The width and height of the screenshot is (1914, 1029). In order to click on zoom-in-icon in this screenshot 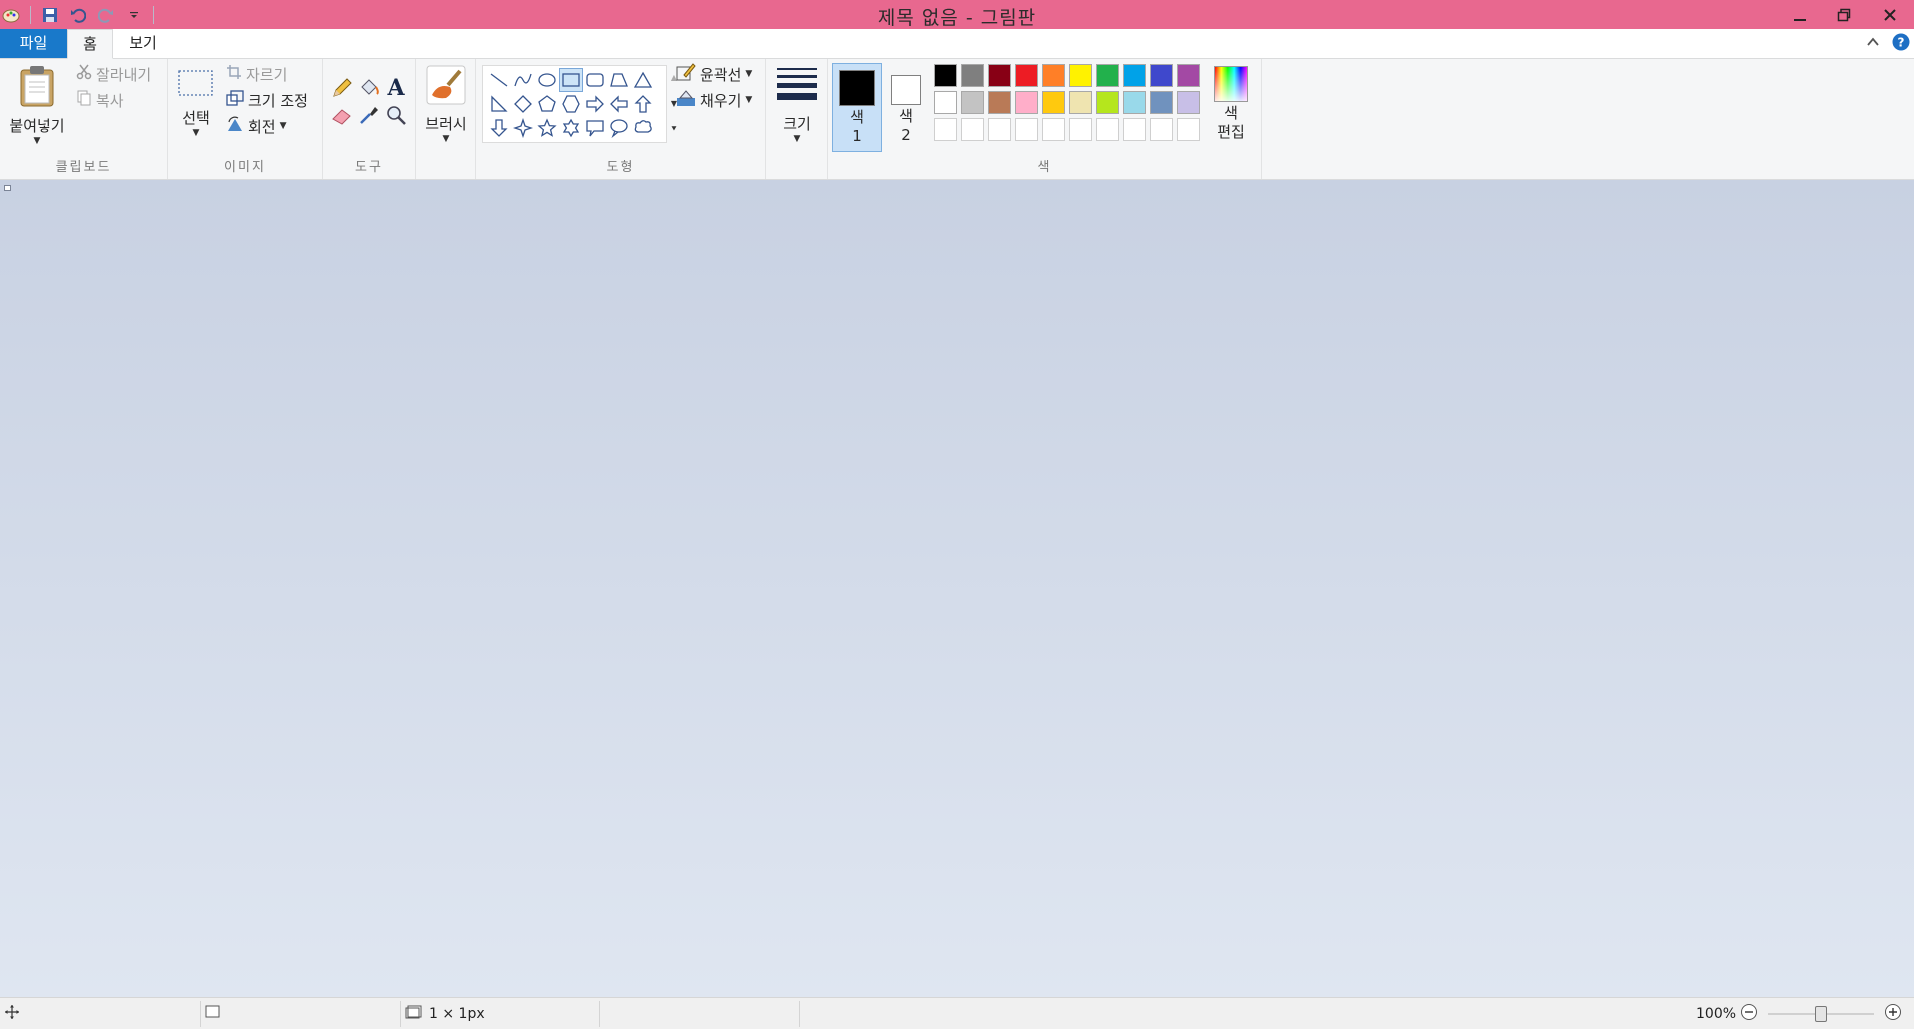, I will do `click(1893, 1014)`.